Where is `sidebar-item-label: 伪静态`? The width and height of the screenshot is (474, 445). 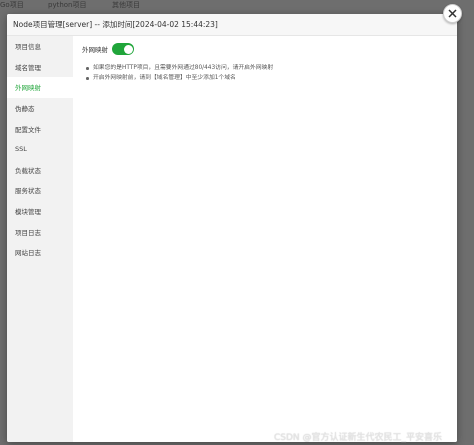 sidebar-item-label: 伪静态 is located at coordinates (25, 109).